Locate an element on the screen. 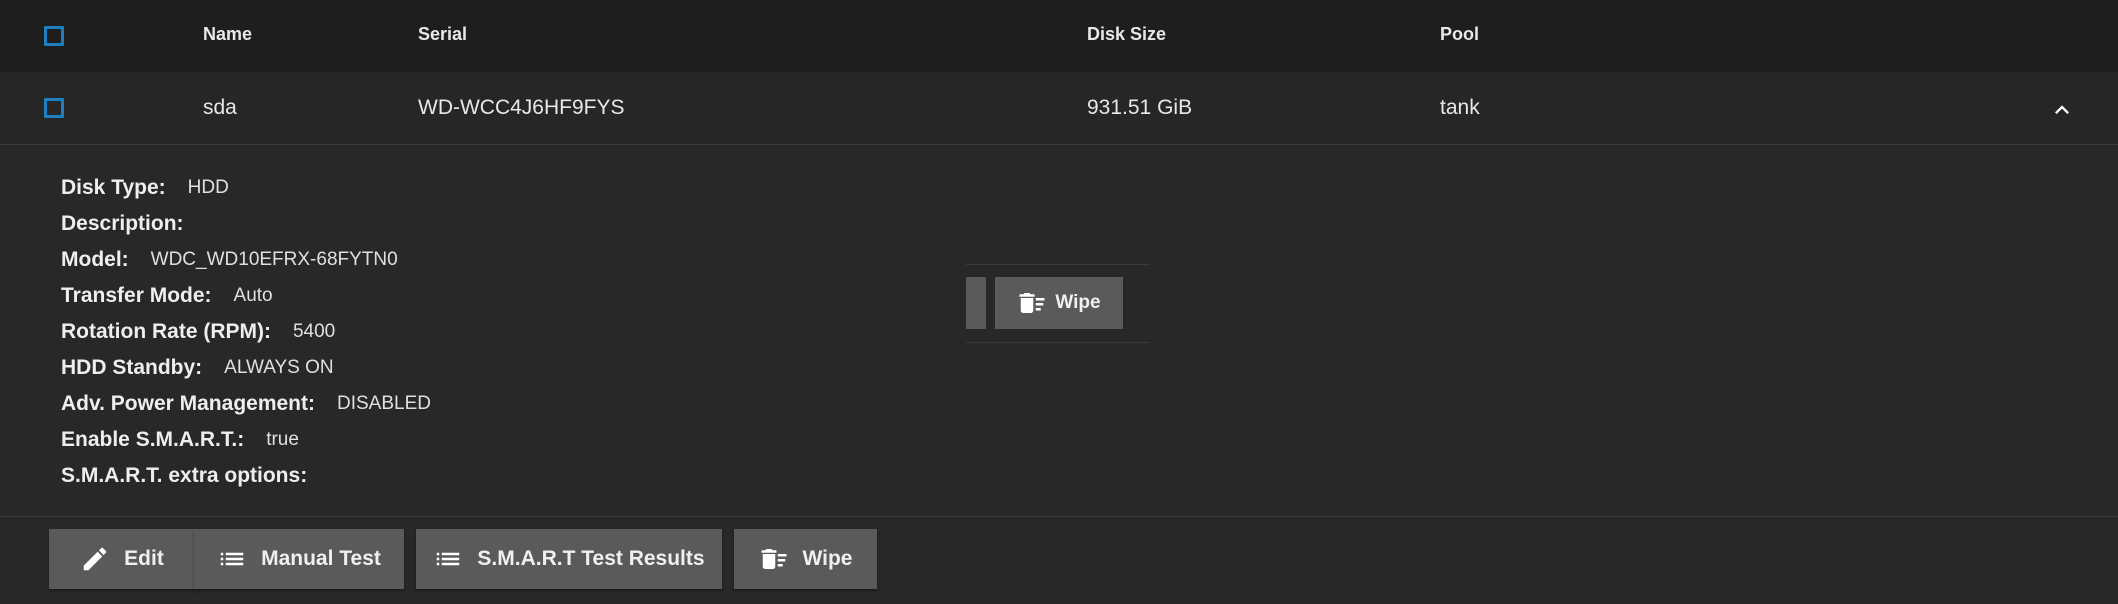 This screenshot has width=2118, height=604. detail-value: true is located at coordinates (282, 439).